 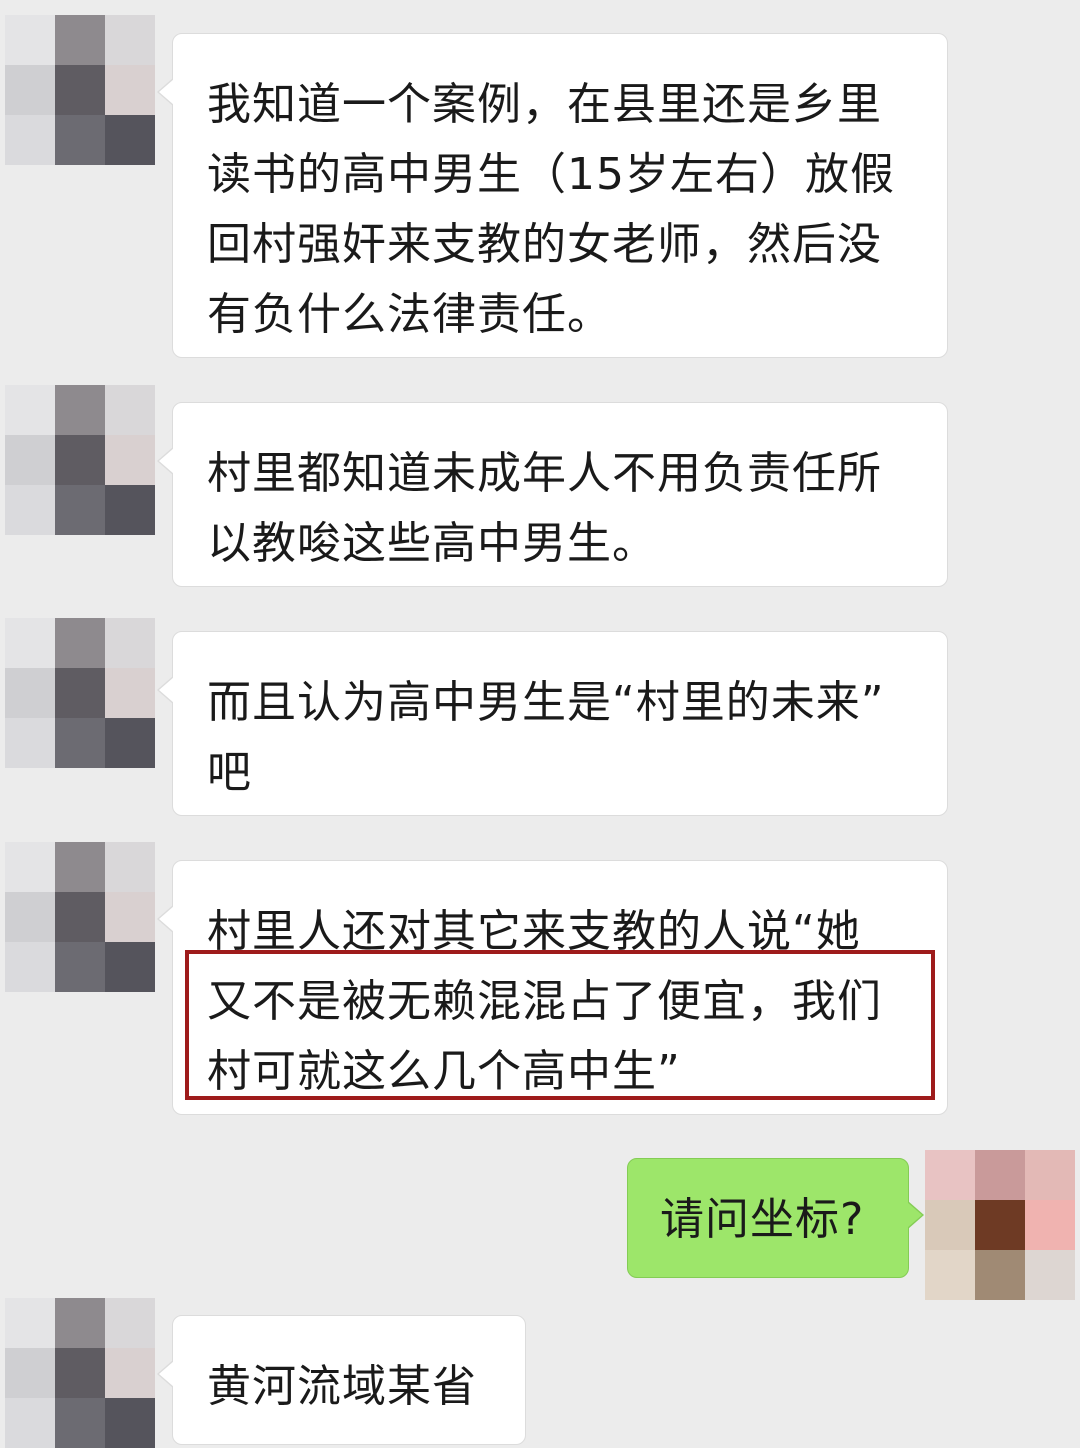 What do you see at coordinates (544, 244) in the screenshot?
I see `message-text: 回村强奸来支教的女老师，然后没` at bounding box center [544, 244].